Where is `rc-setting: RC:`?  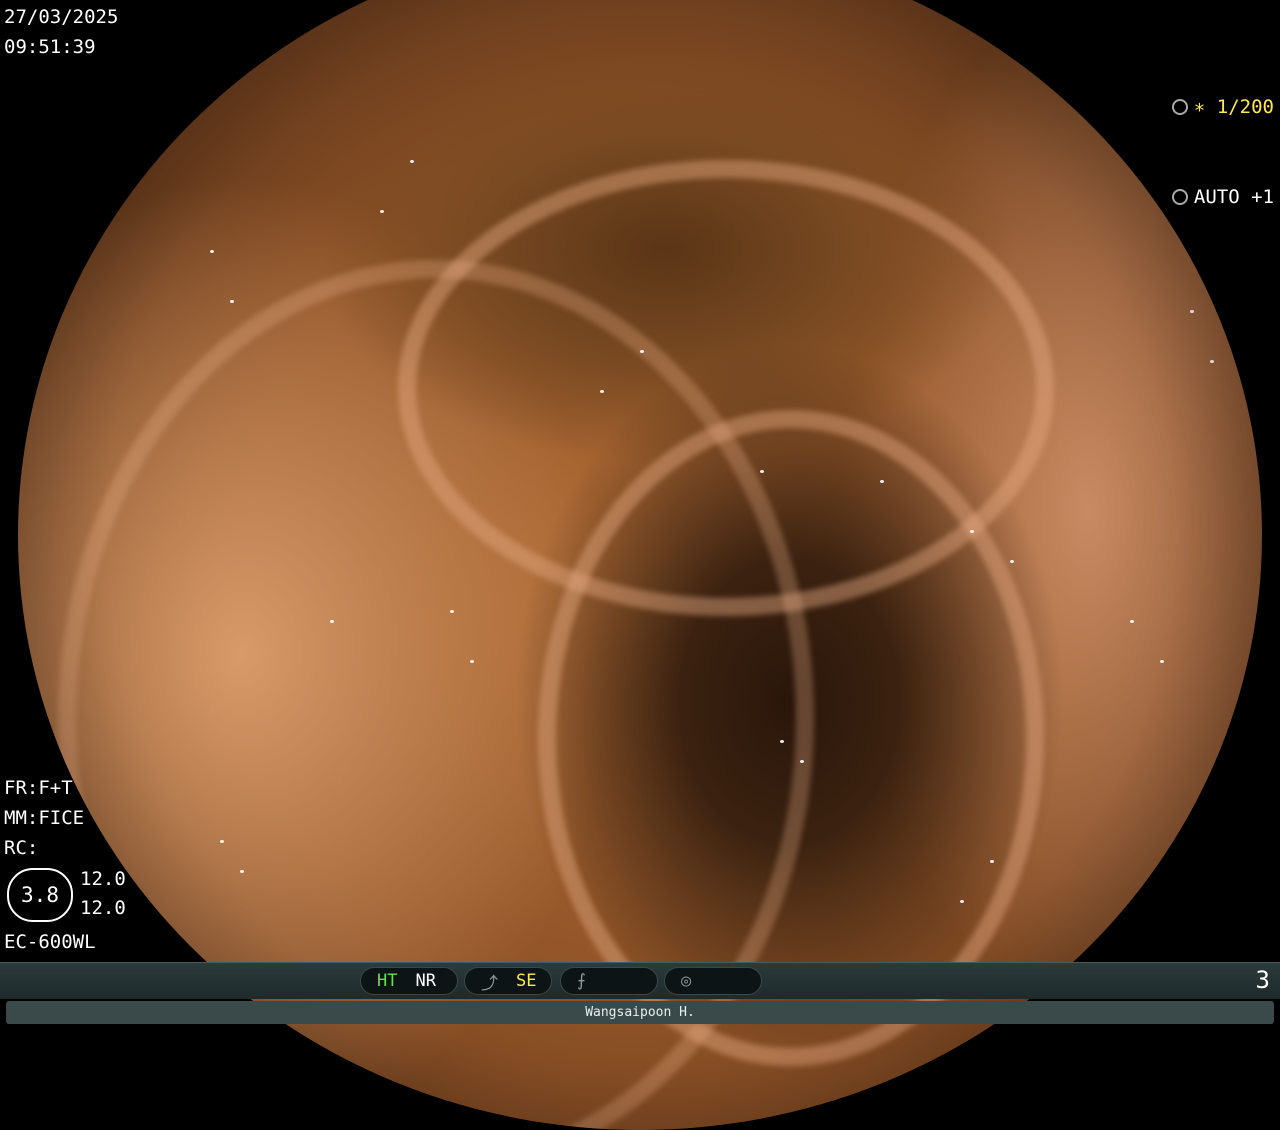 rc-setting: RC: is located at coordinates (21, 848).